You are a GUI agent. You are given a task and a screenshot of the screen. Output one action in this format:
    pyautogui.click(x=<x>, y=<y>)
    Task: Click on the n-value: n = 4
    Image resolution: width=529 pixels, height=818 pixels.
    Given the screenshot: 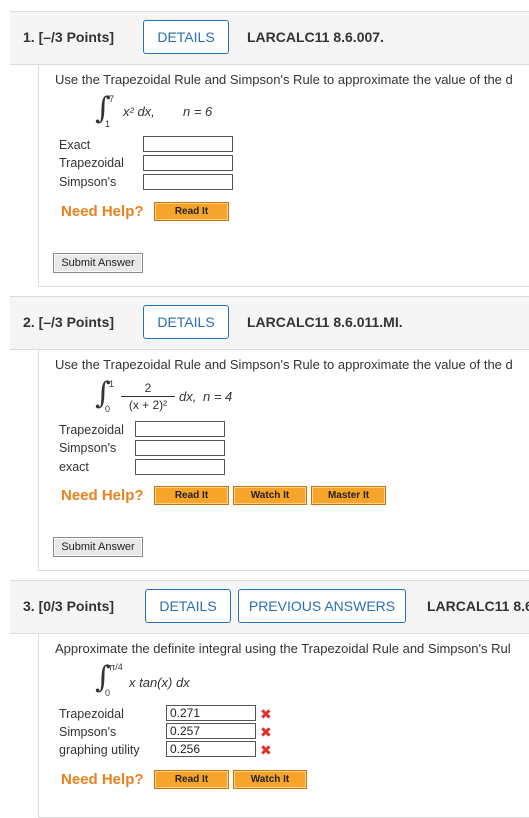 What is the action you would take?
    pyautogui.click(x=218, y=396)
    